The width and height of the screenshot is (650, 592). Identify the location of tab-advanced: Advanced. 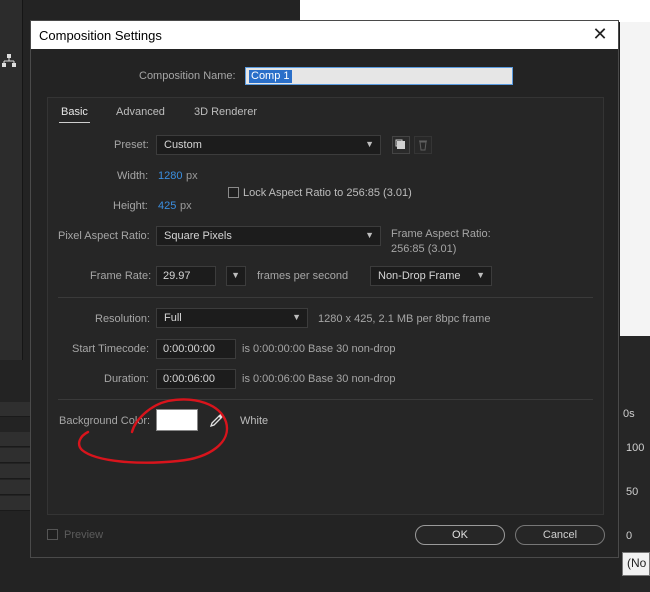
(140, 112).